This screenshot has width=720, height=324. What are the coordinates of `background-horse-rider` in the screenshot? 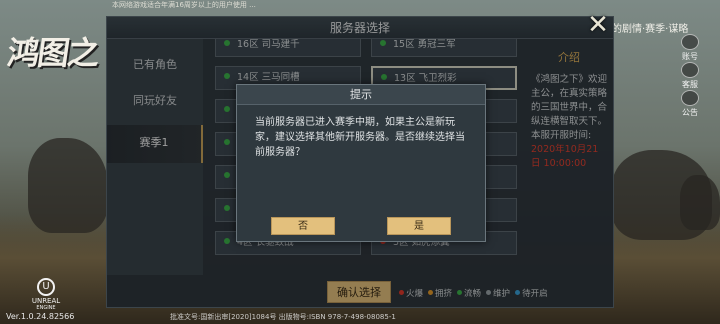 It's located at (68, 185).